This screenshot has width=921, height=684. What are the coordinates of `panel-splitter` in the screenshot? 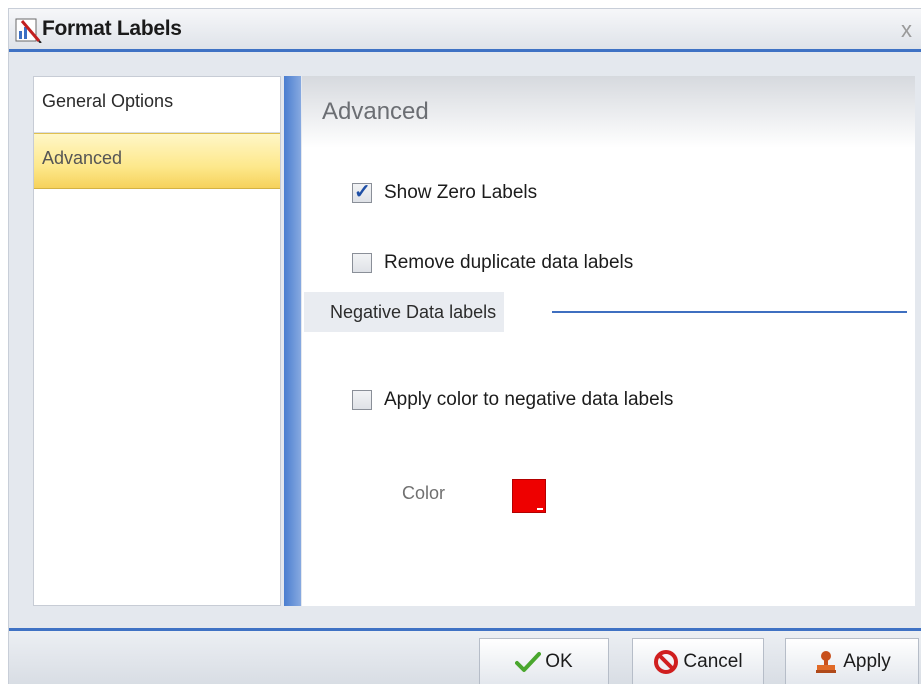 It's located at (292, 341).